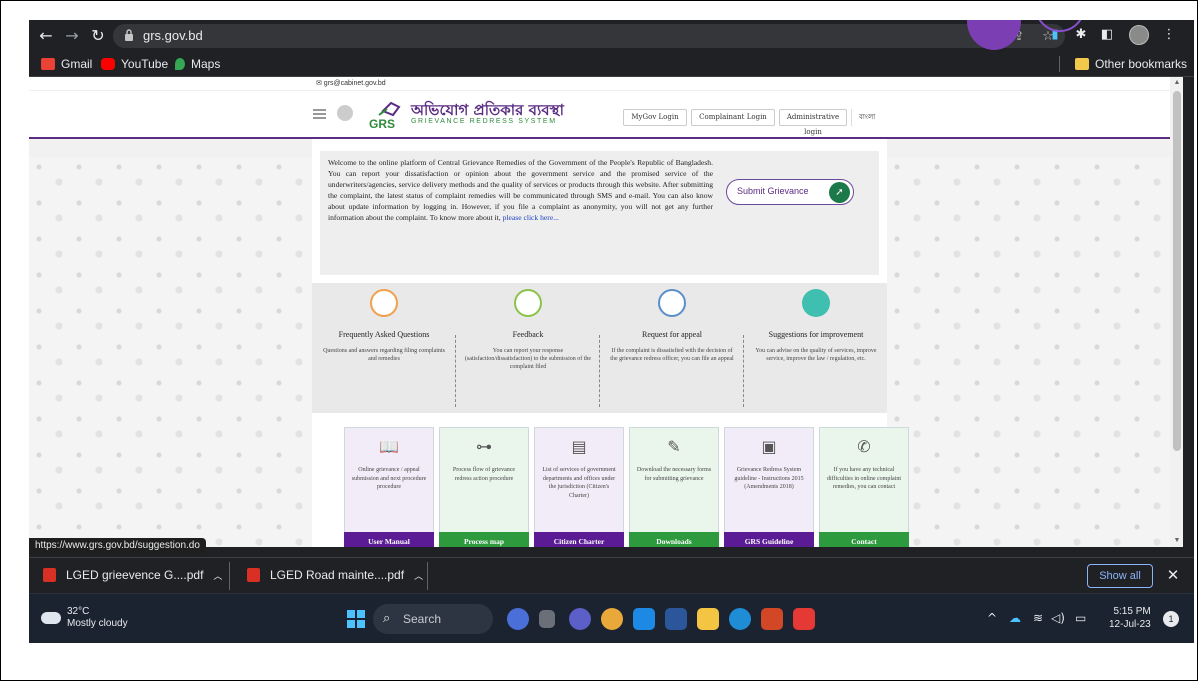 The image size is (1198, 681). What do you see at coordinates (518, 619) in the screenshot?
I see `copilot-app-icon` at bounding box center [518, 619].